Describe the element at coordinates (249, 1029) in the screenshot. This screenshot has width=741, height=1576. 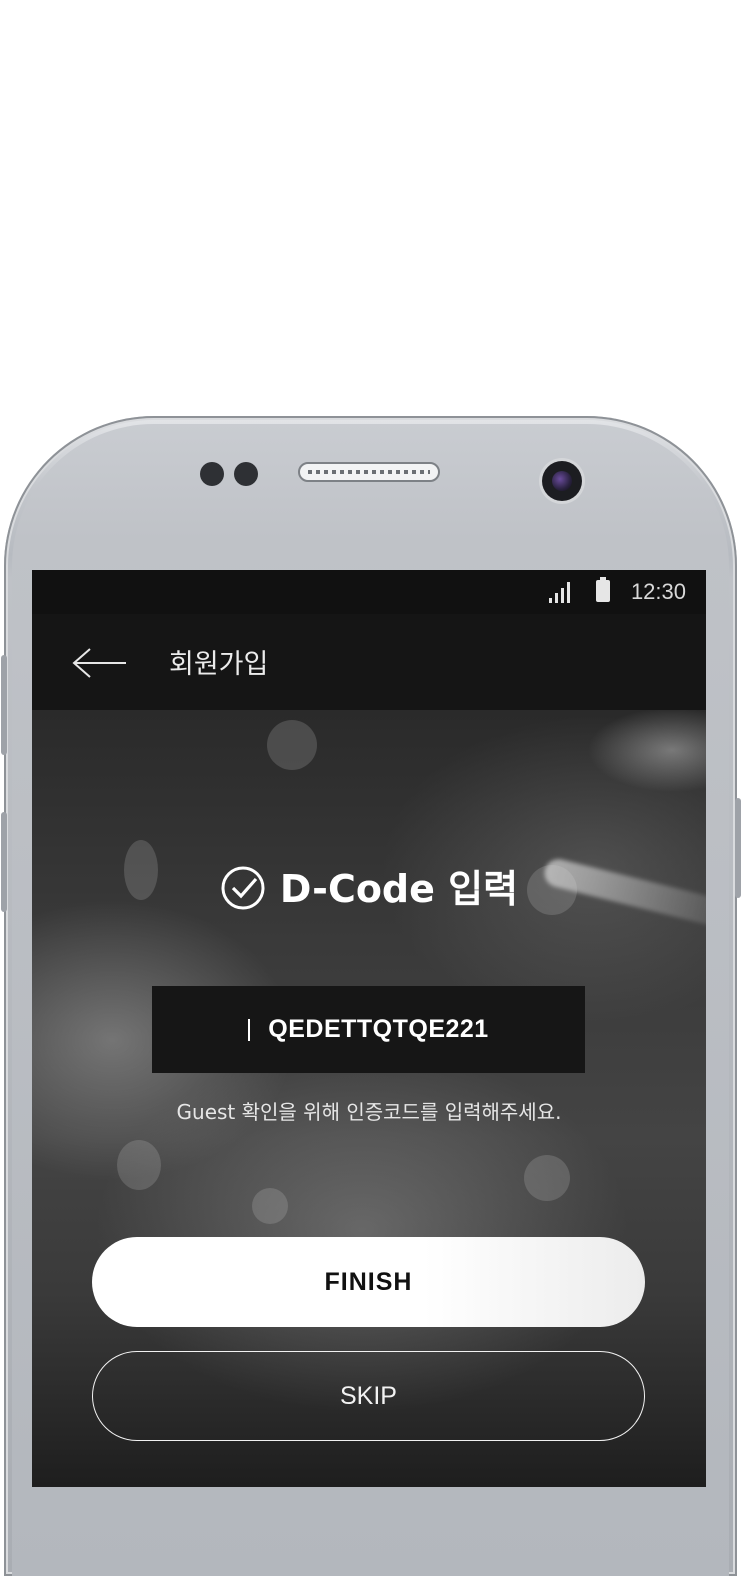
I see `text-cursor` at that location.